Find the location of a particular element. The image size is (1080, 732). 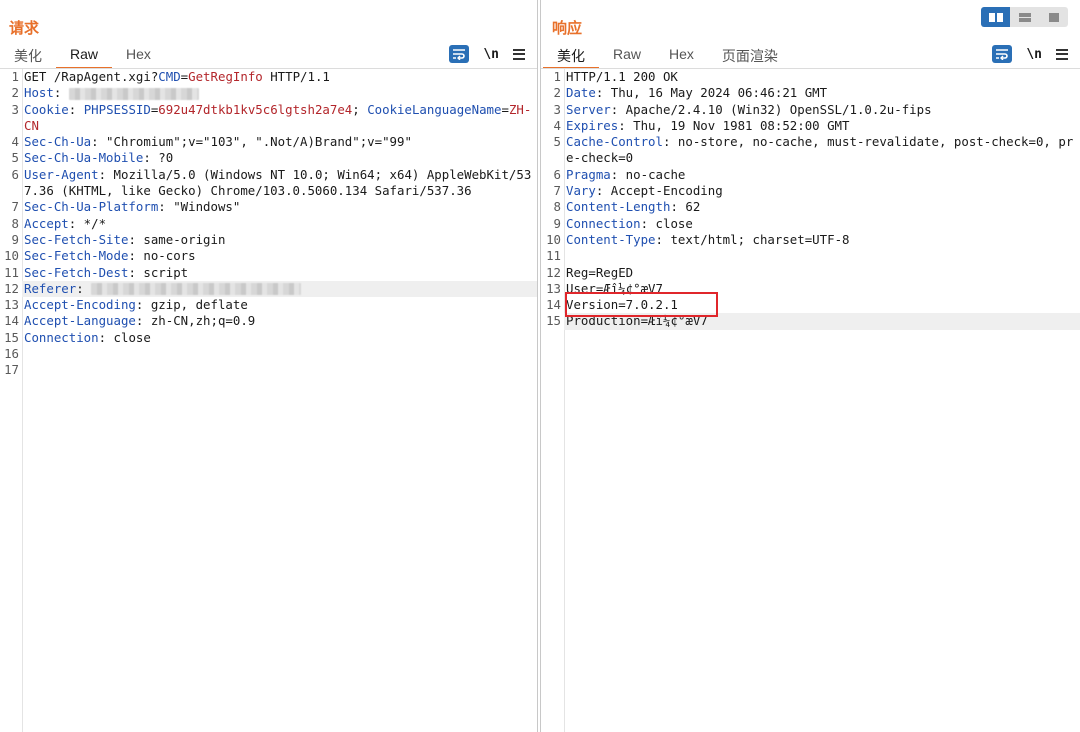

header-name: Vary is located at coordinates (581, 191).